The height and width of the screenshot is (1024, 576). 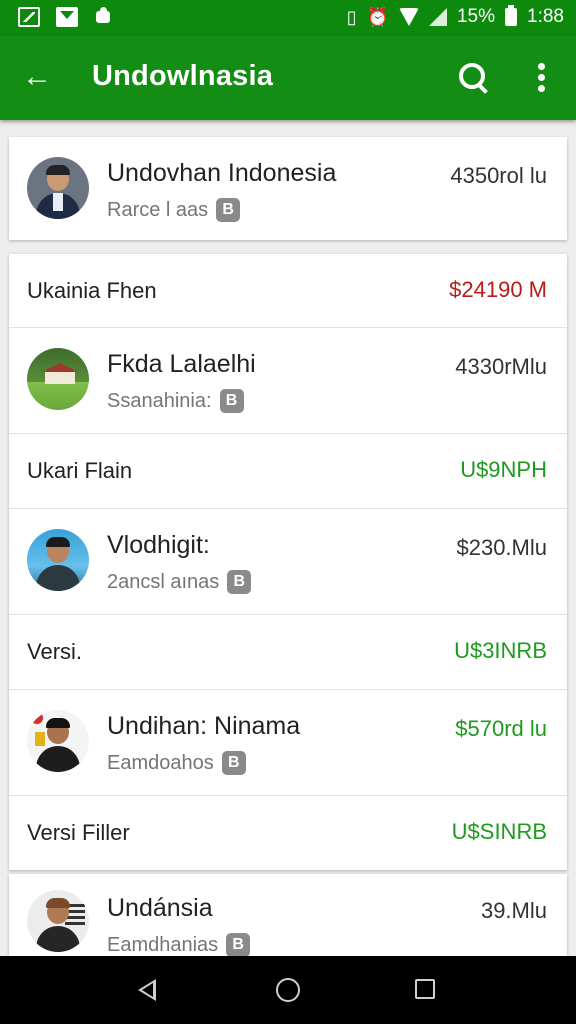 I want to click on search-icon, so click(x=473, y=77).